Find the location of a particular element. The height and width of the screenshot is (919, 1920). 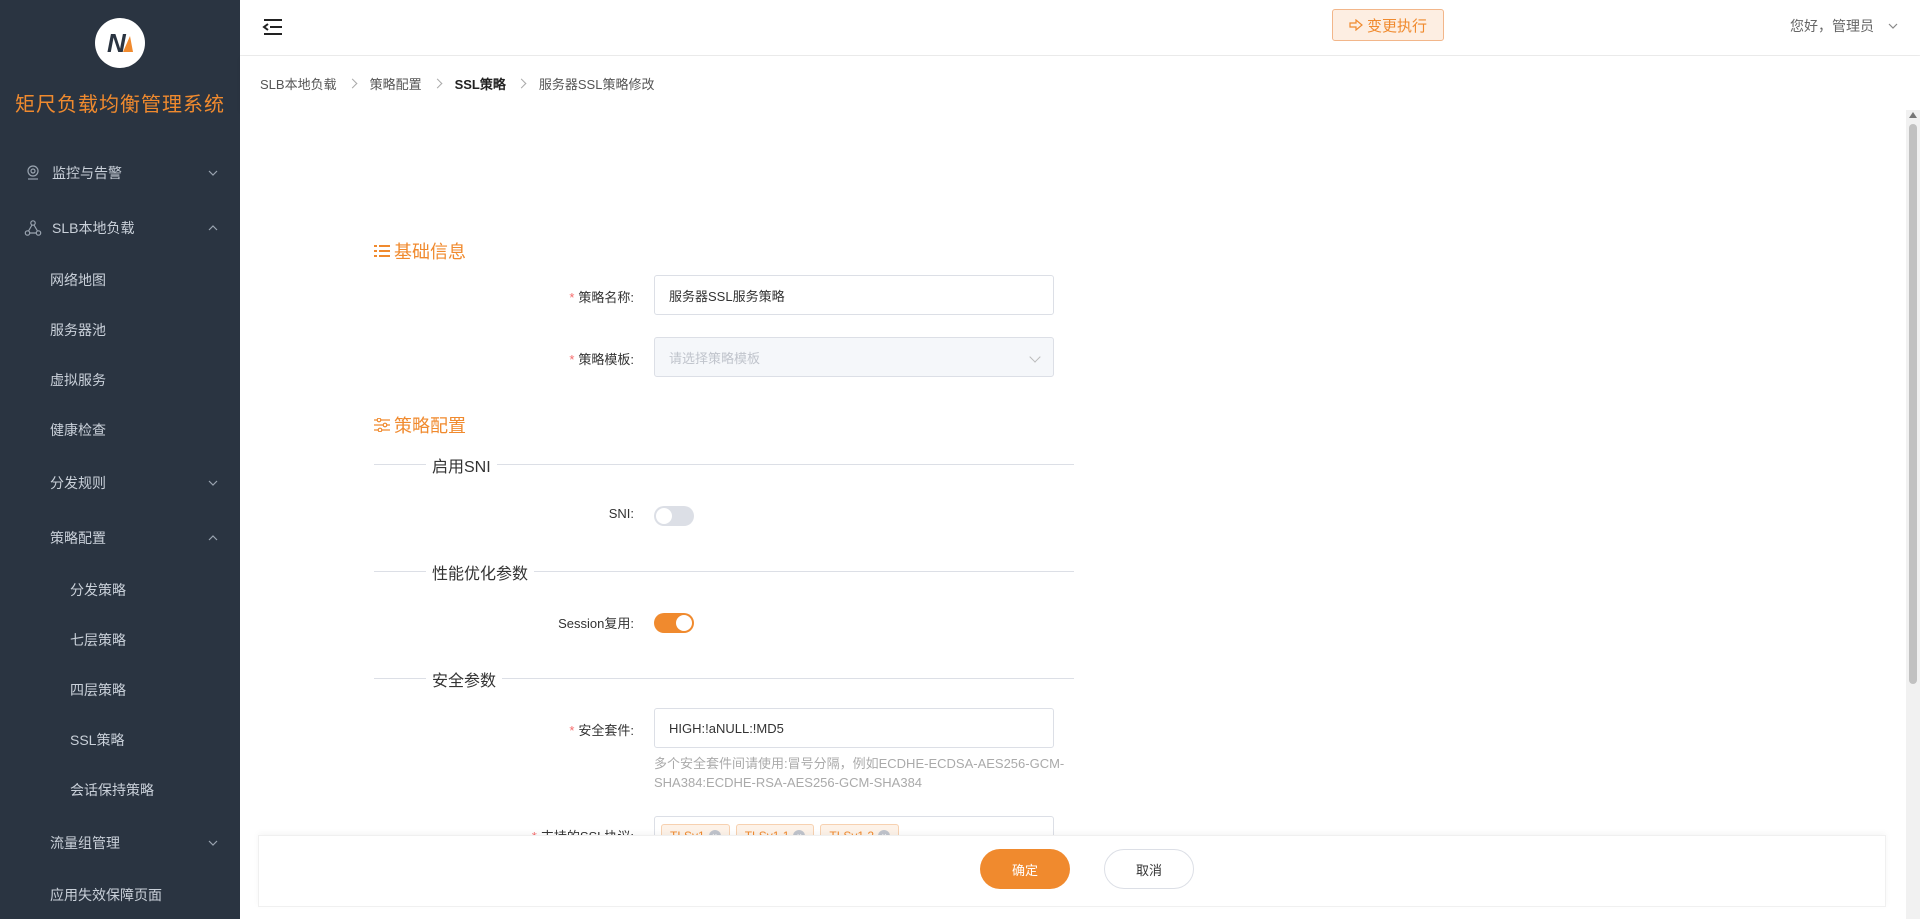

app-logo: N is located at coordinates (120, 43).